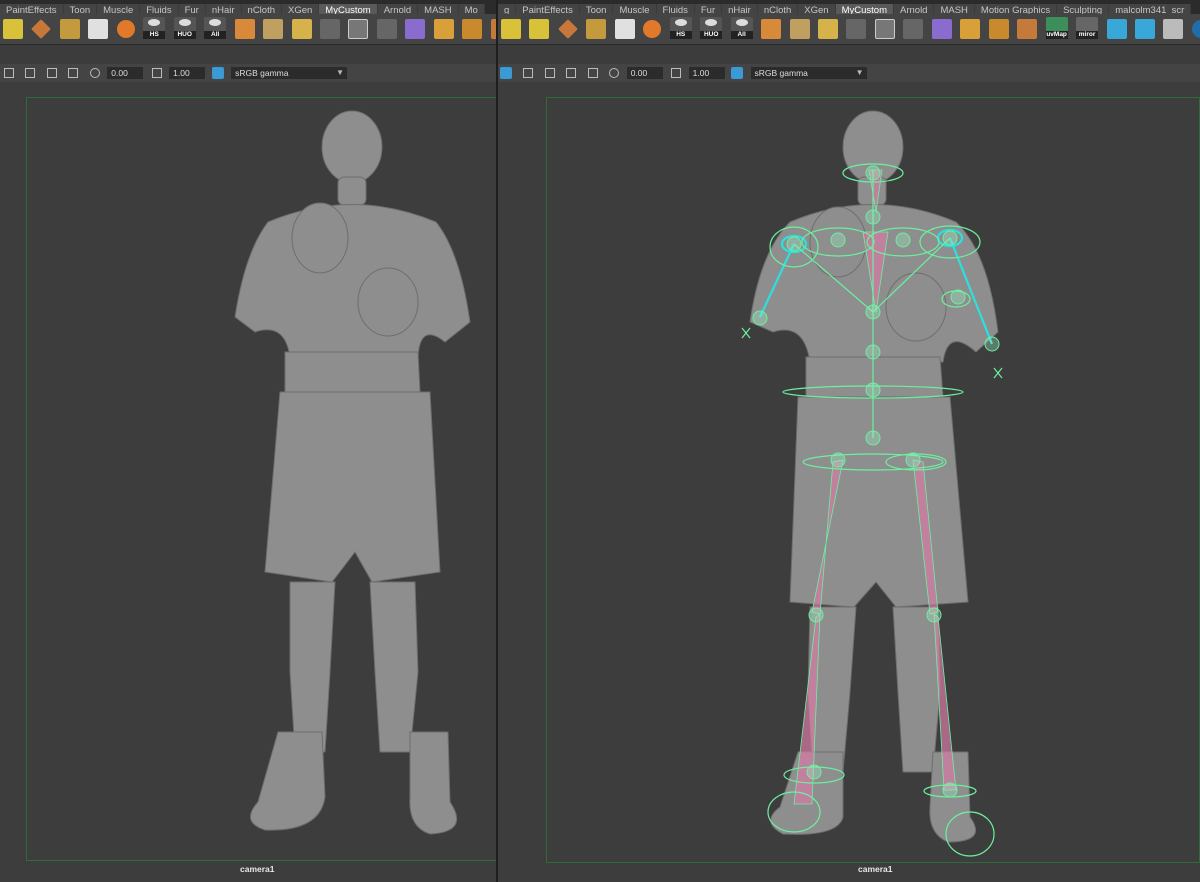  Describe the element at coordinates (1150, 9) in the screenshot. I see `shelf-tab: malcolm341_scr` at that location.